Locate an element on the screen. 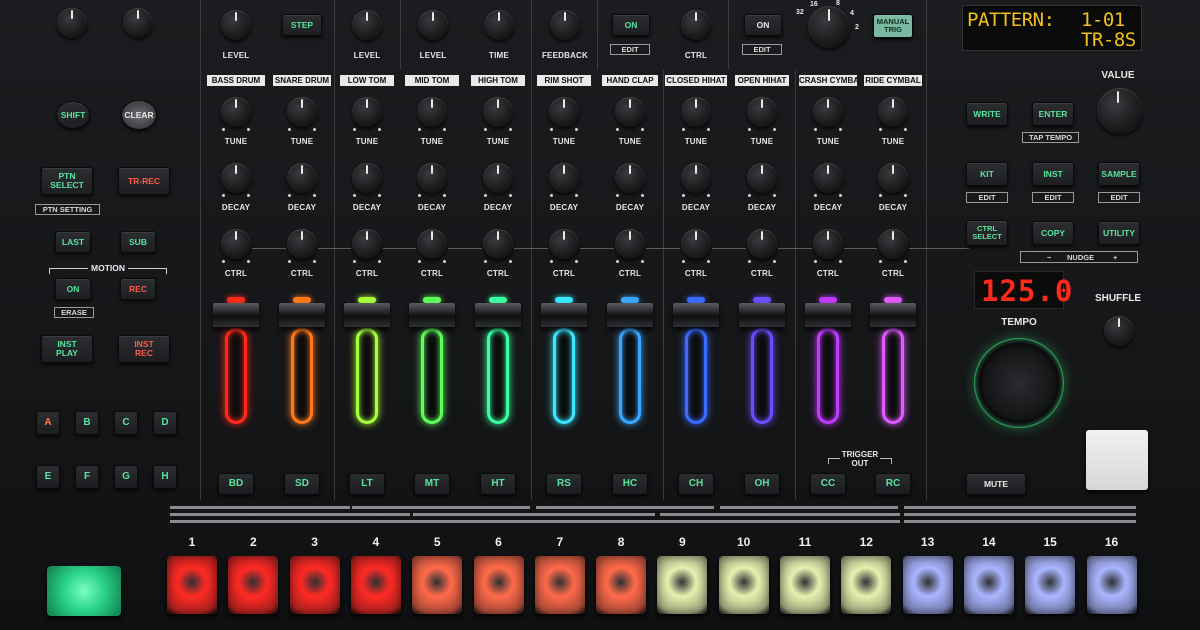  fx-on-button: ON is located at coordinates (631, 25).